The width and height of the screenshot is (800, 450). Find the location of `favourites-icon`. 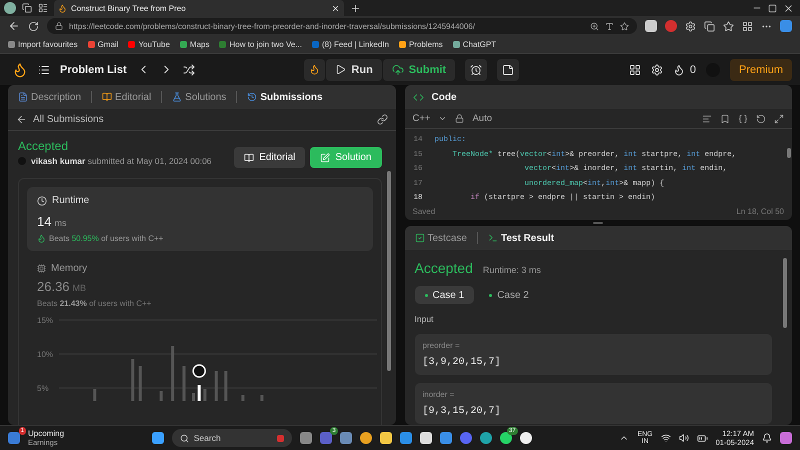

favourites-icon is located at coordinates (728, 26).